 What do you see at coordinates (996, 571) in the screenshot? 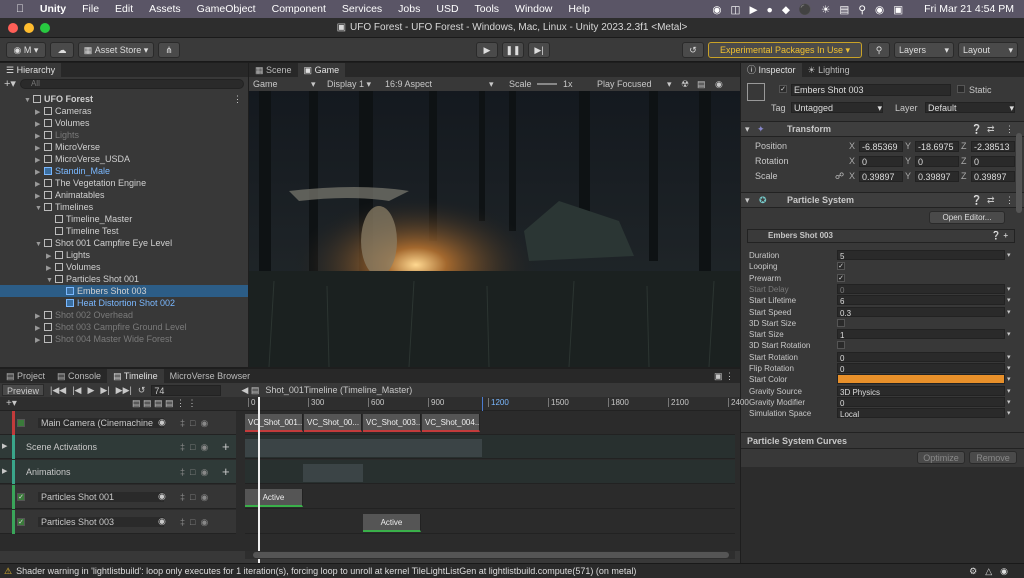
I see `status-icons: ⚙△◉` at bounding box center [996, 571].